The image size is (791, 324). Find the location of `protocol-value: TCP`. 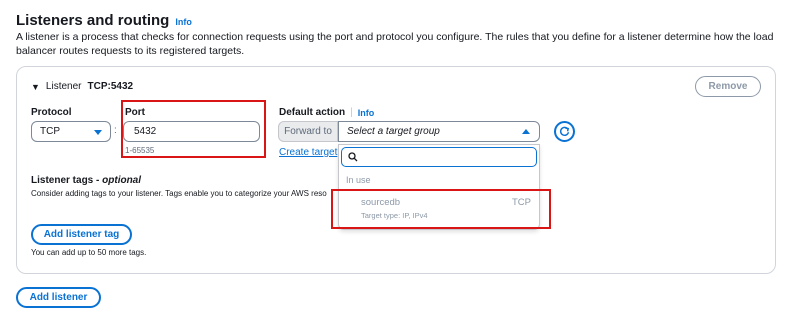

protocol-value: TCP is located at coordinates (50, 131).